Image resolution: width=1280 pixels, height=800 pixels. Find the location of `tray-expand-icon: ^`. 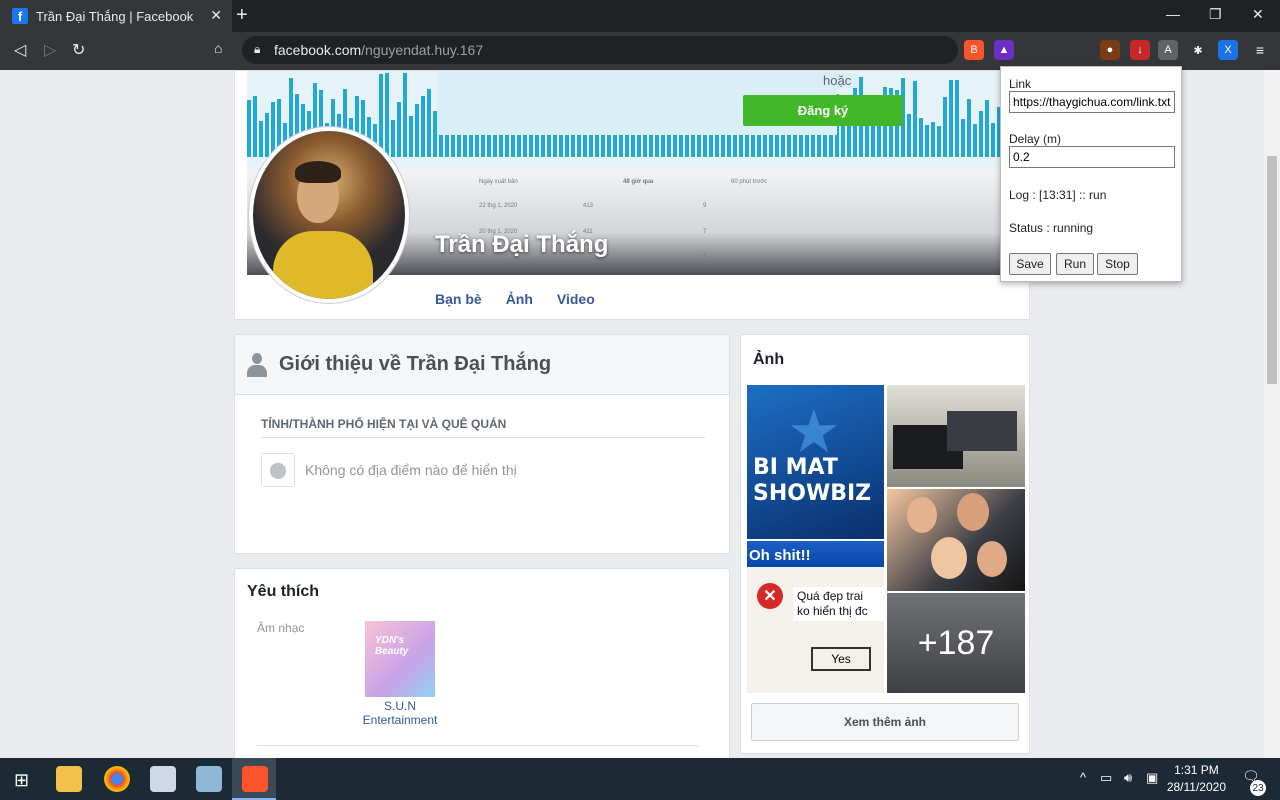

tray-expand-icon: ^ is located at coordinates (1083, 777).